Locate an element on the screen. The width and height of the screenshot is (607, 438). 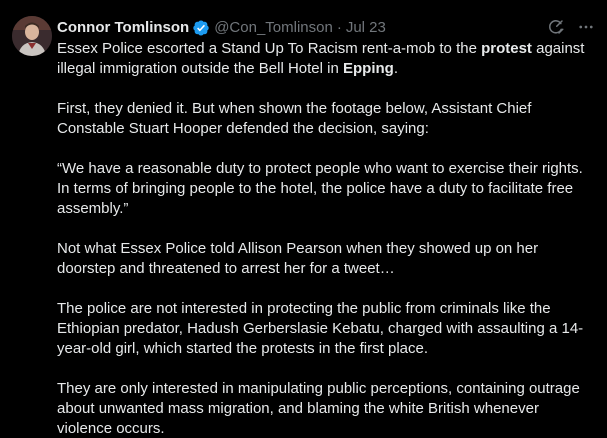
more-options-icon is located at coordinates (586, 27).